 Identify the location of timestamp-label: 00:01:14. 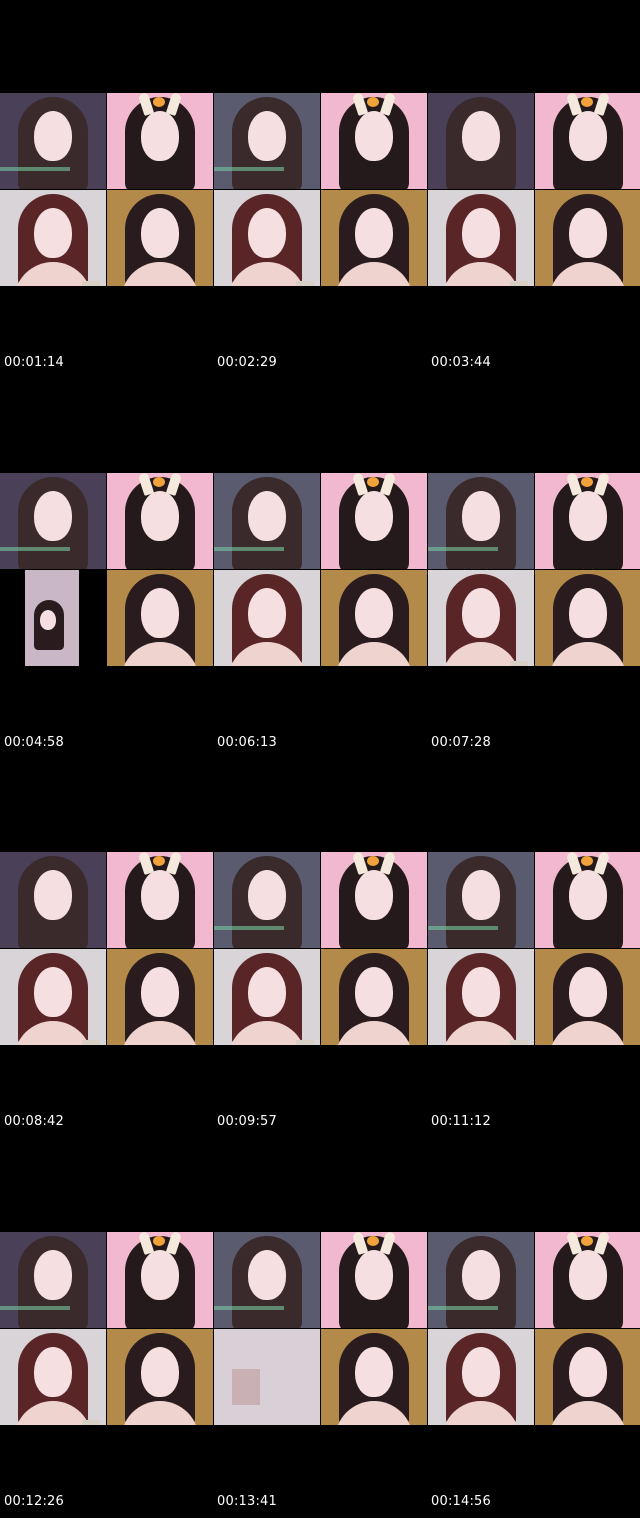
(34, 362).